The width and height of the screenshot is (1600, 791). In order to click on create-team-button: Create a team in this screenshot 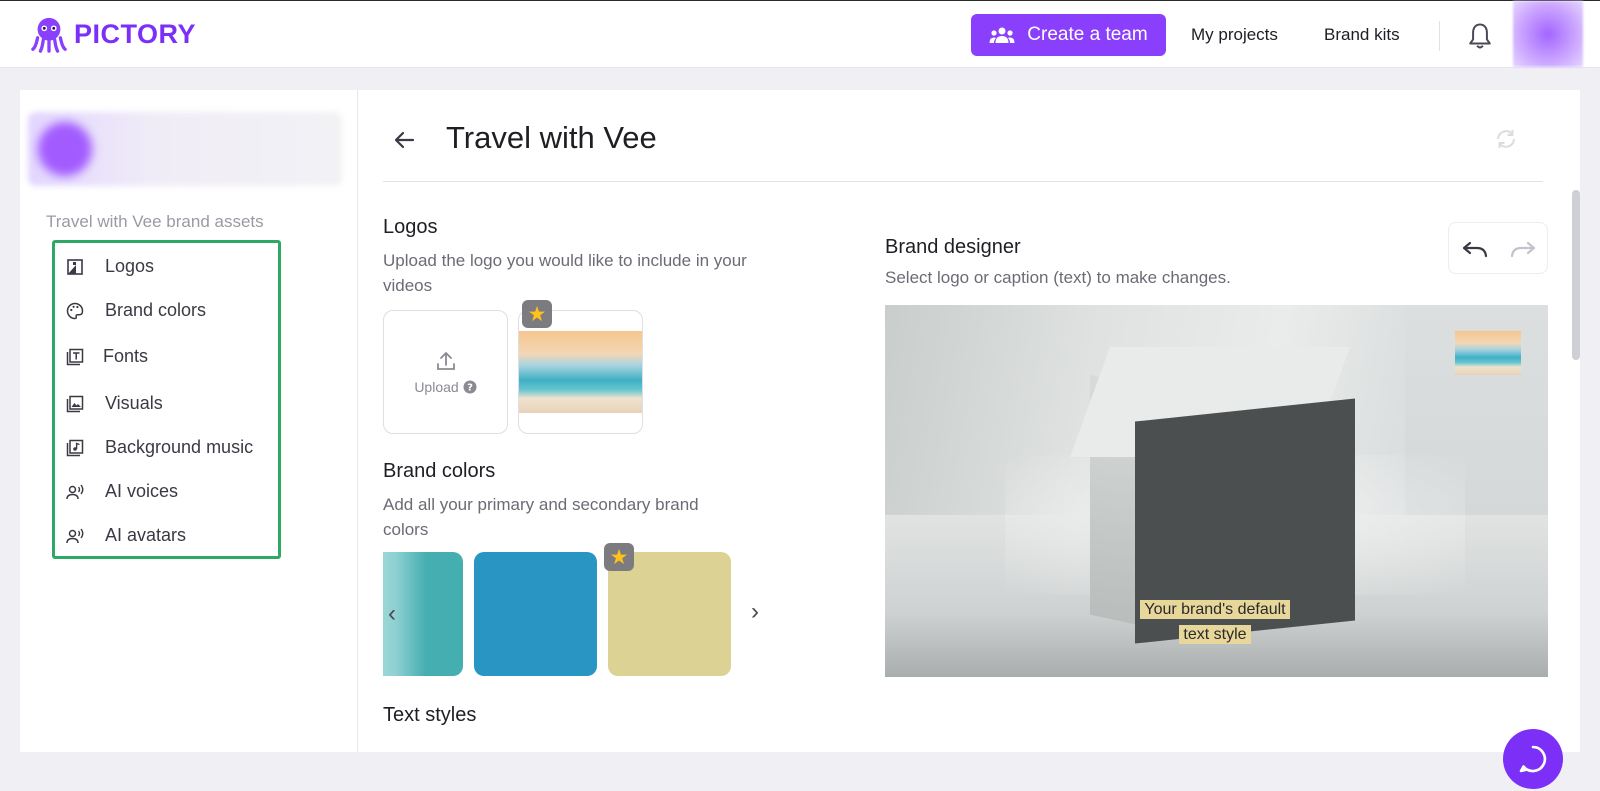, I will do `click(1068, 35)`.